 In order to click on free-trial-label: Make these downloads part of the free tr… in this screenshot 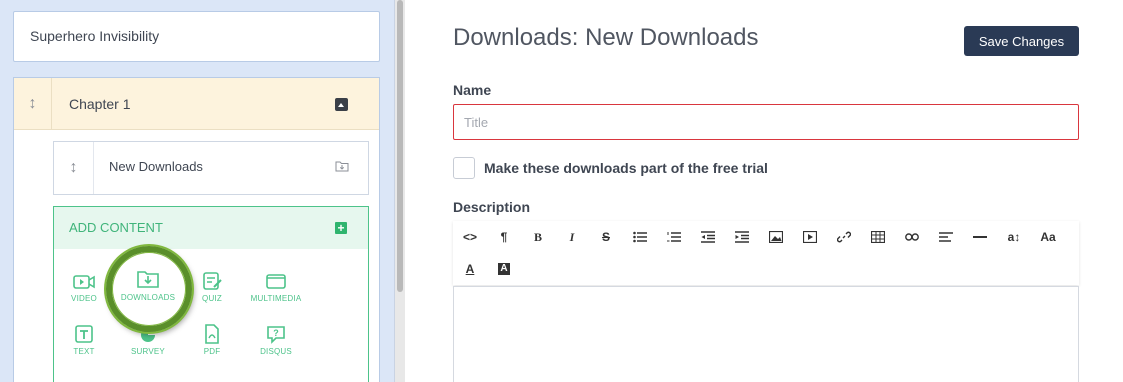, I will do `click(626, 168)`.